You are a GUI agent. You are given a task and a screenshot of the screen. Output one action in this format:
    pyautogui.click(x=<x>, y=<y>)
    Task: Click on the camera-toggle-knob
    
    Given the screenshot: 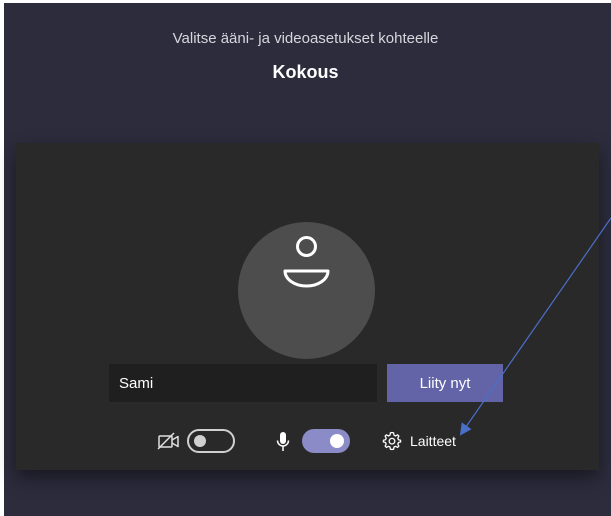 What is the action you would take?
    pyautogui.click(x=200, y=441)
    